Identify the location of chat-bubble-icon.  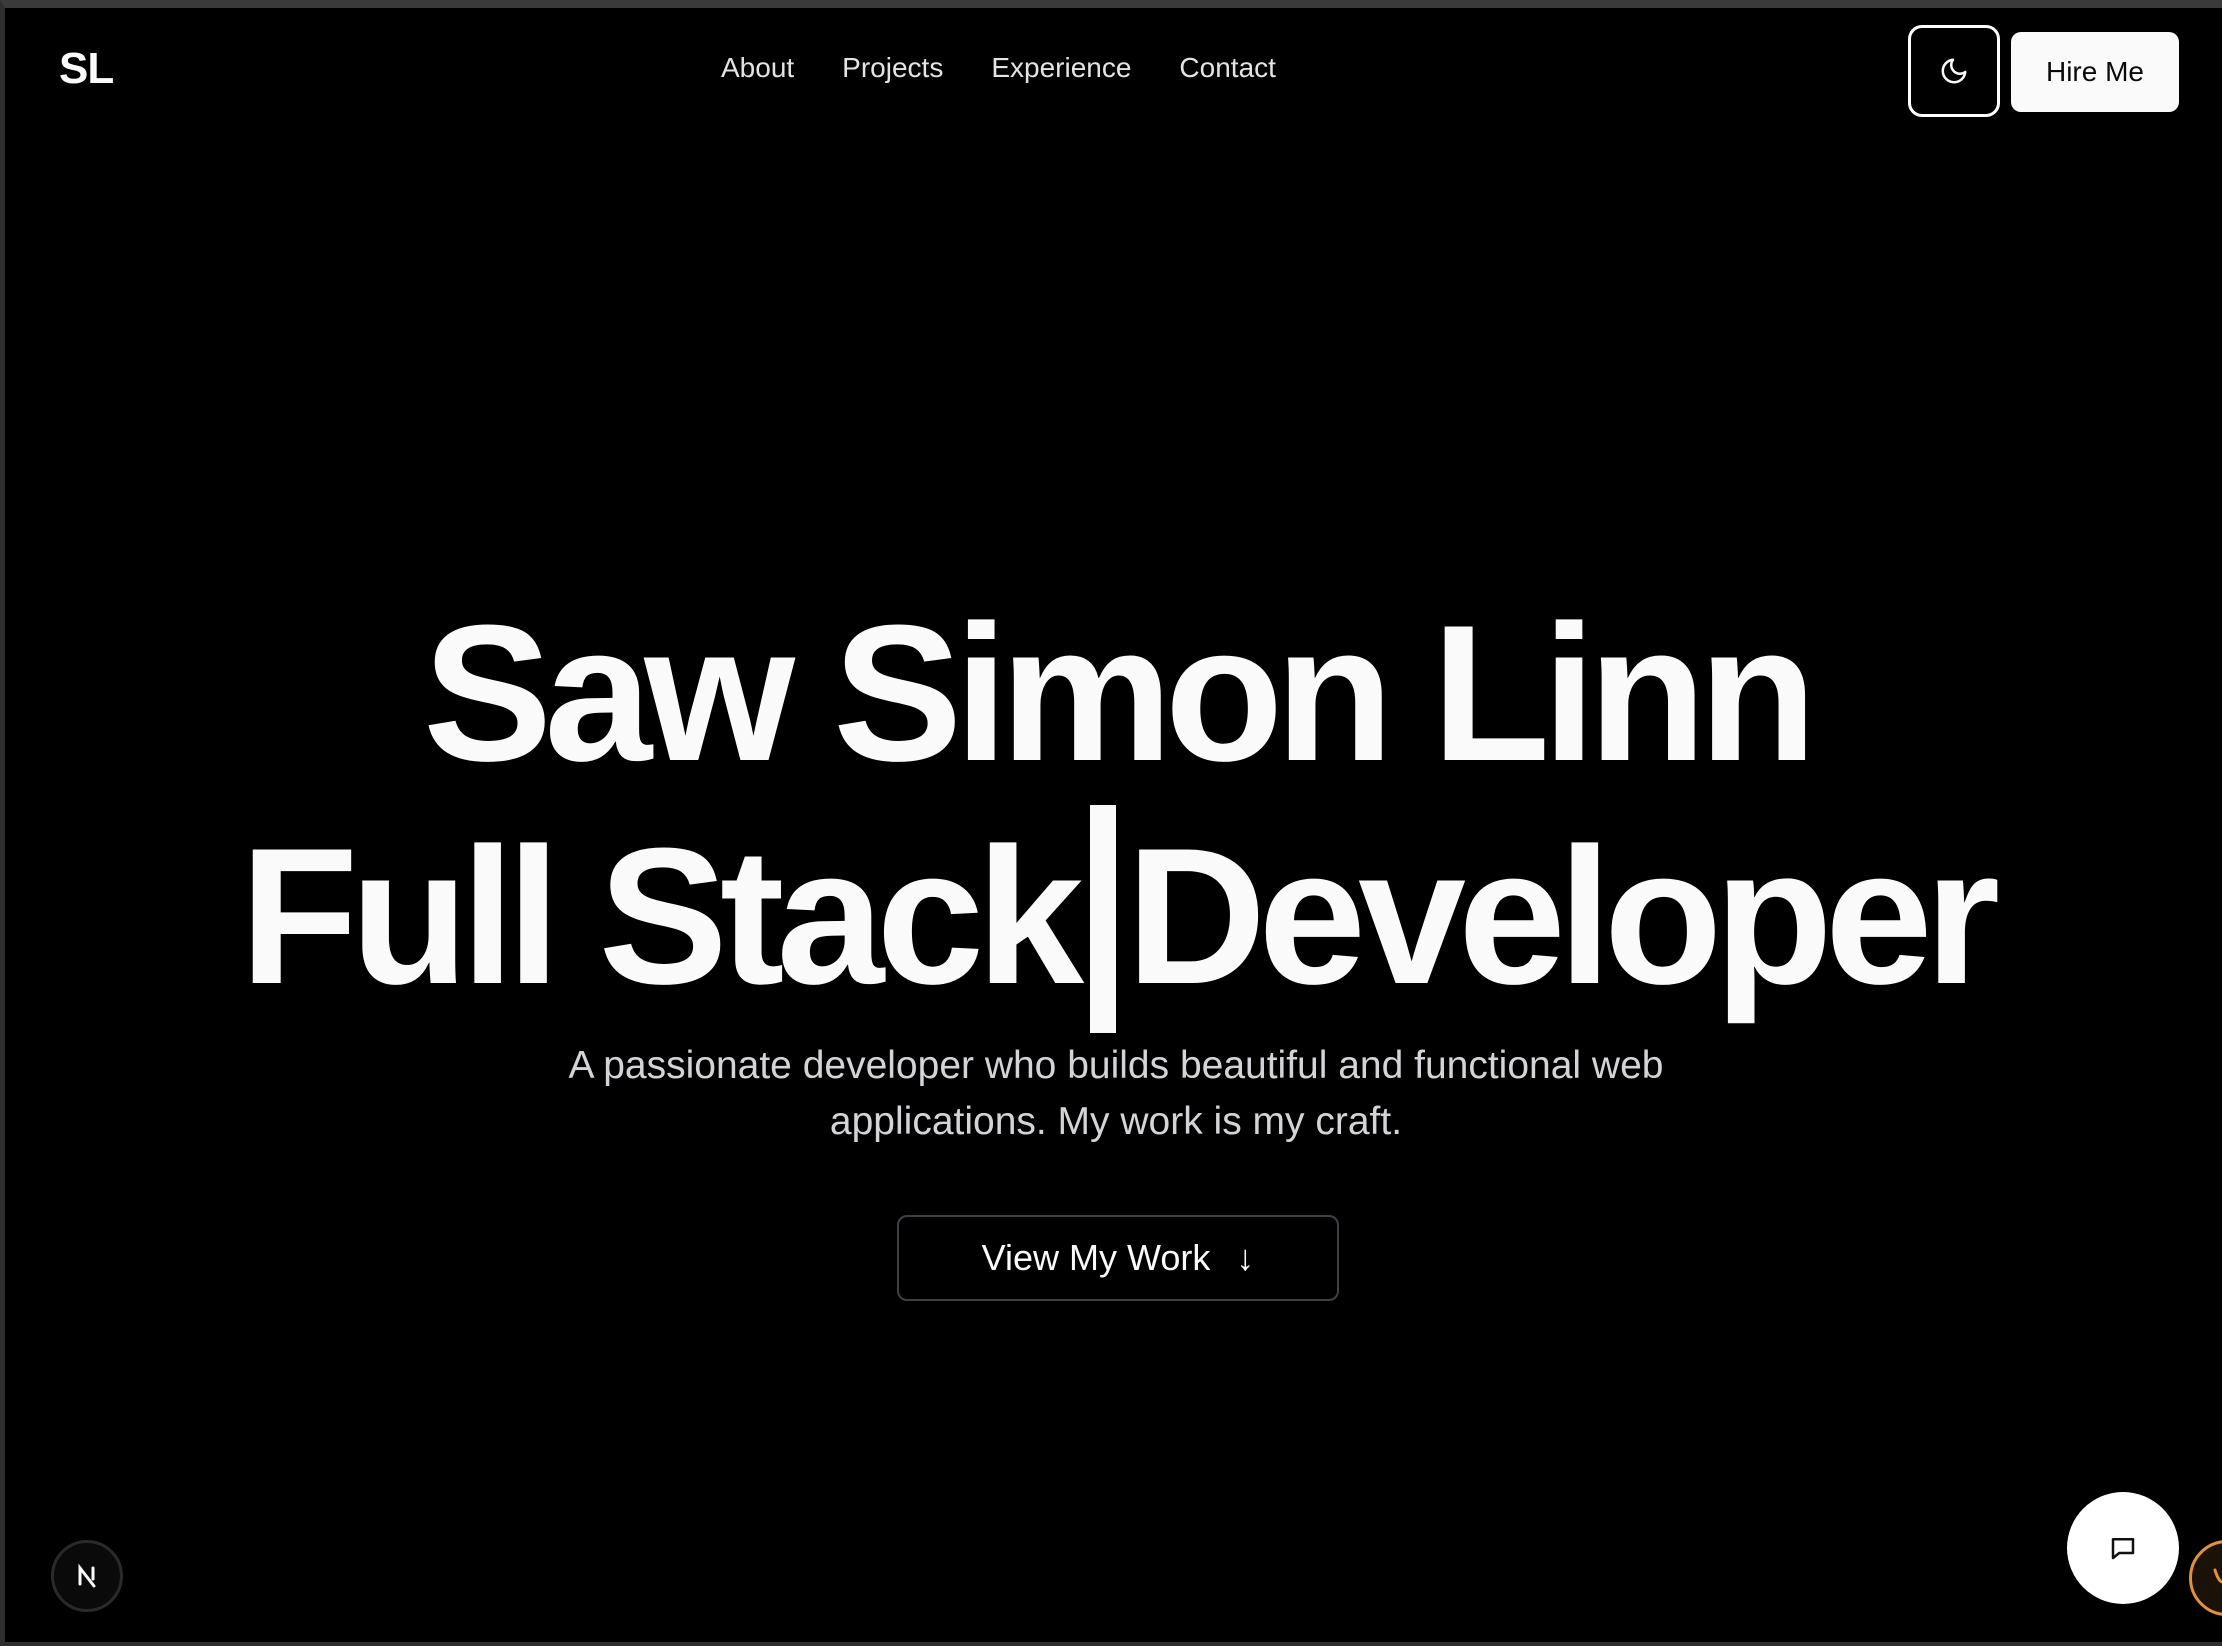
(2123, 1549).